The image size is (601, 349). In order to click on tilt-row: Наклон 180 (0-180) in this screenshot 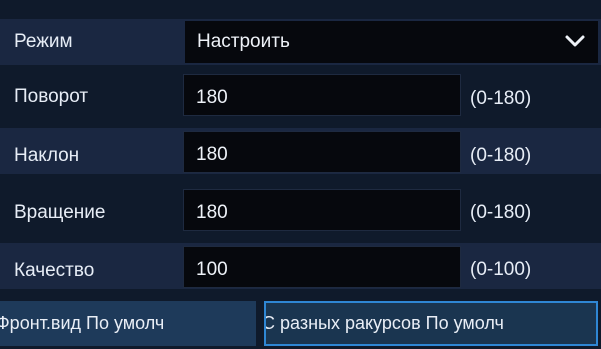, I will do `click(300, 151)`.